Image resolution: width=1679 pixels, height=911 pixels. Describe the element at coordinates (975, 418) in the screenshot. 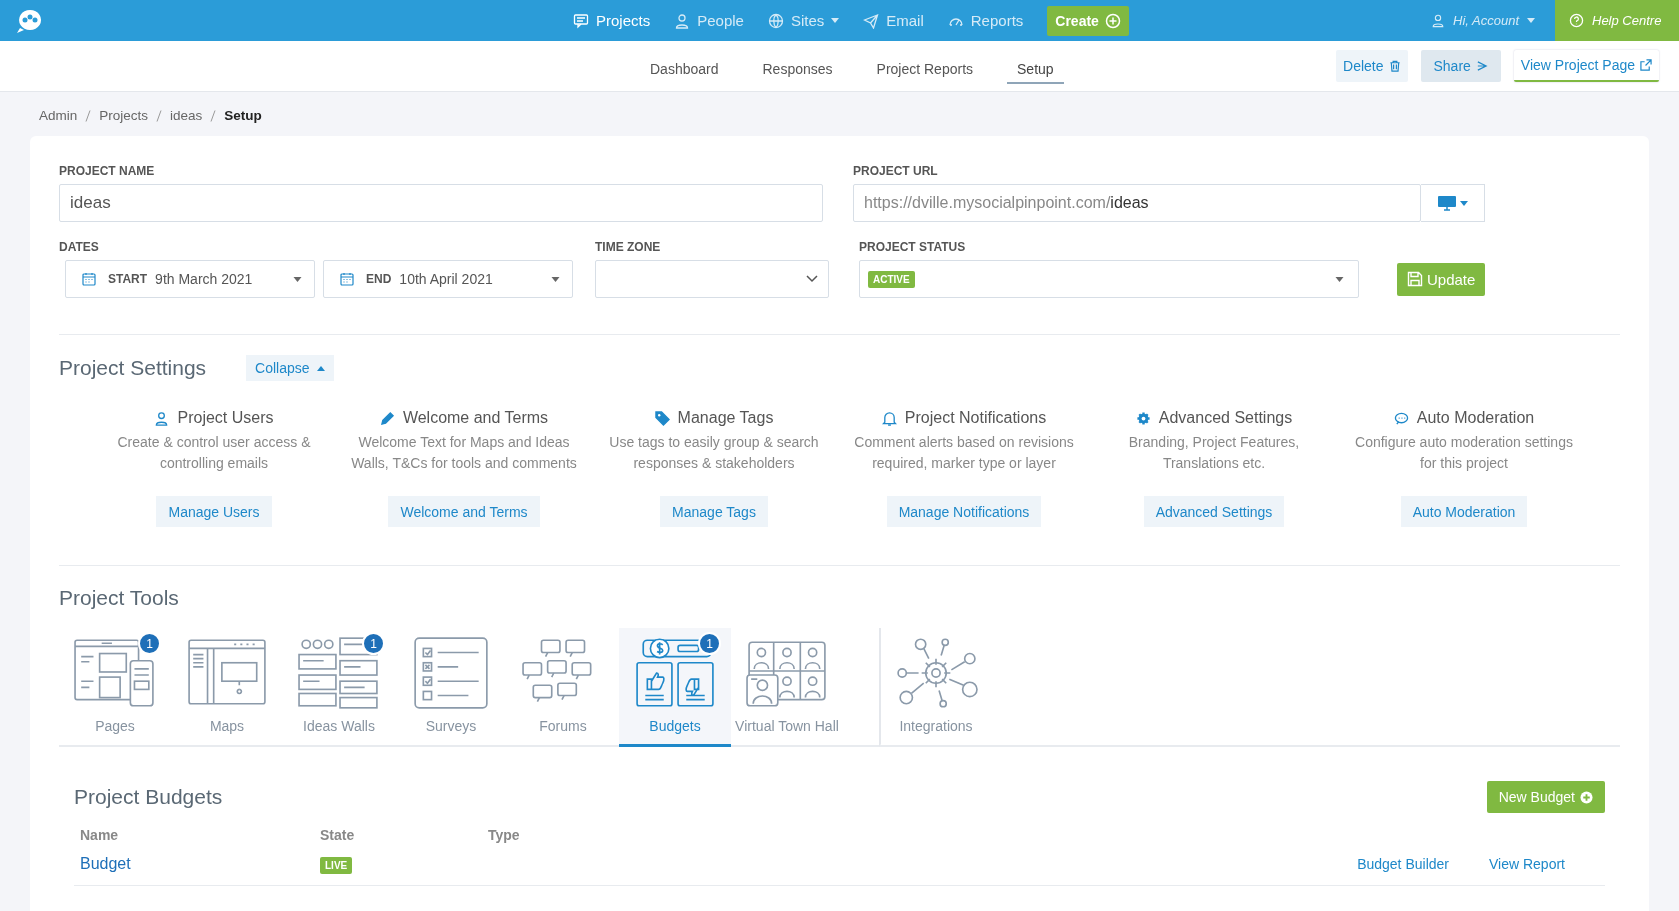

I see `setting-title: Project Notifications` at that location.